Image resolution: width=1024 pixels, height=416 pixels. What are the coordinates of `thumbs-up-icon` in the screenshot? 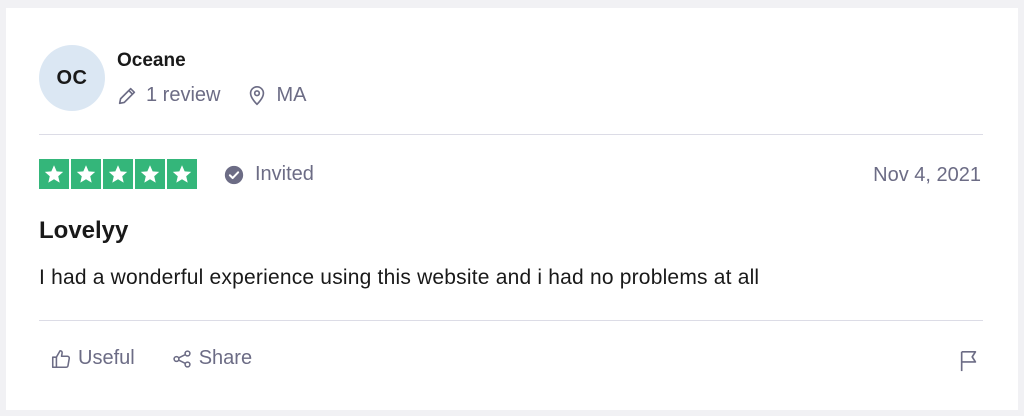 It's located at (61, 358).